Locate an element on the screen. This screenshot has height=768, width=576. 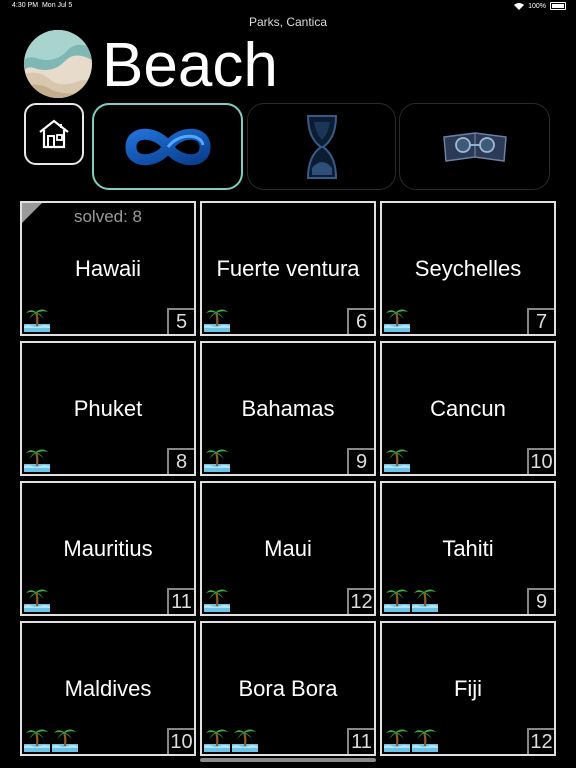
page-title: Beach is located at coordinates (190, 65).